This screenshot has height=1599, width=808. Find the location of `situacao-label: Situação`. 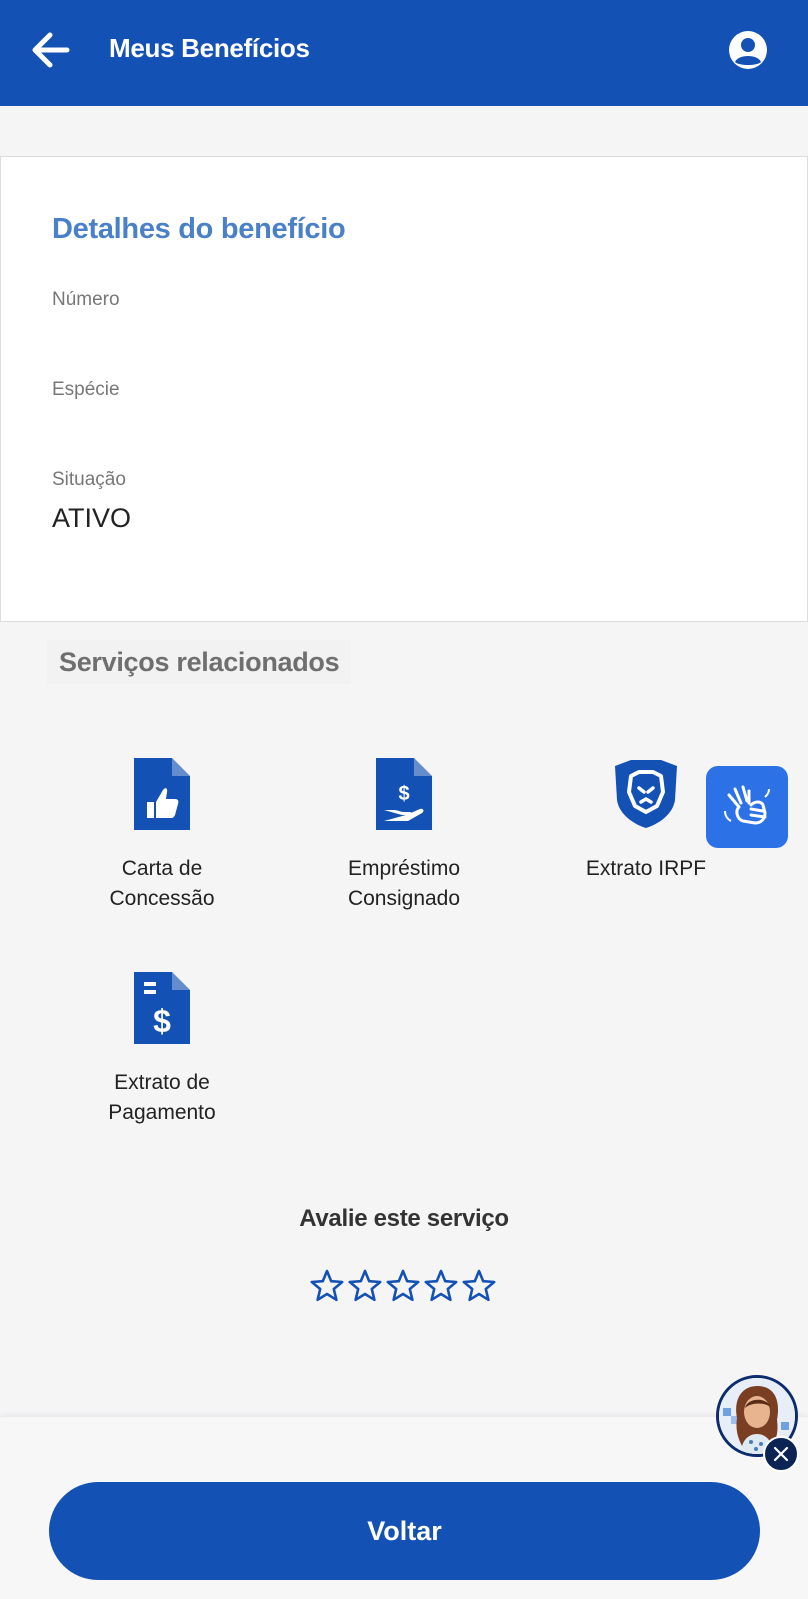

situacao-label: Situação is located at coordinates (89, 479).